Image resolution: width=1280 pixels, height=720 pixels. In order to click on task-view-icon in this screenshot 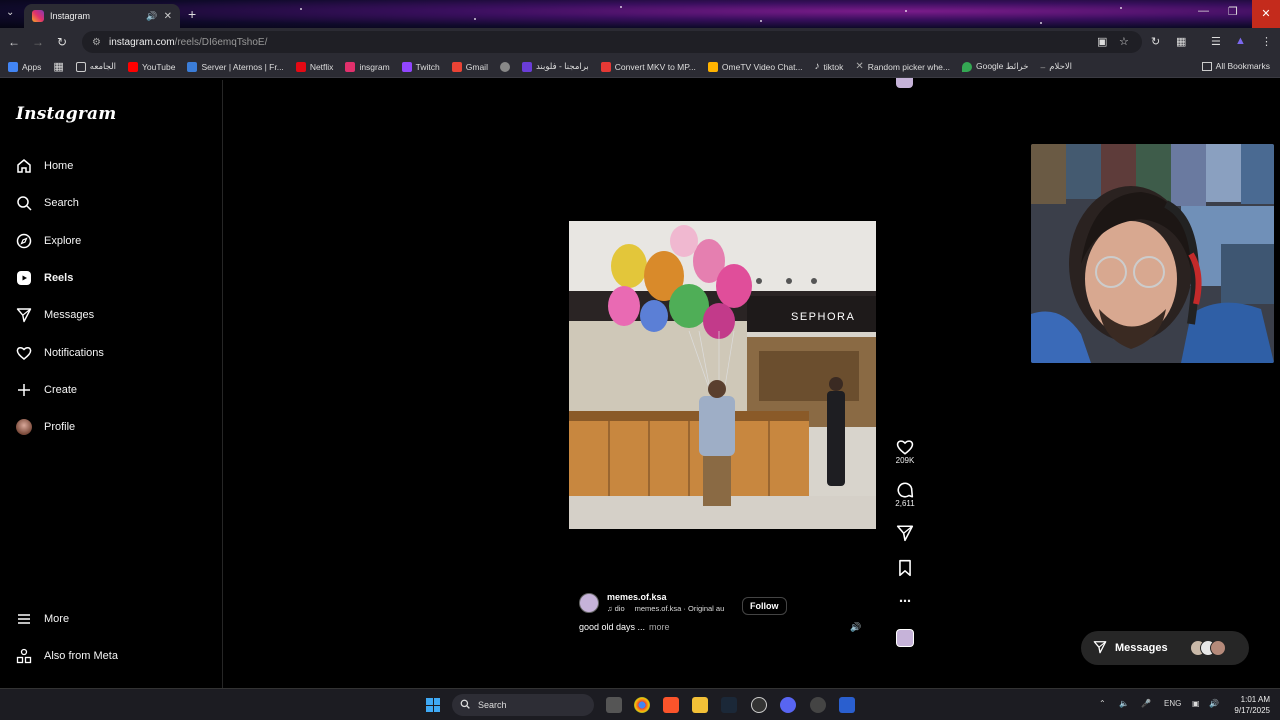, I will do `click(614, 705)`.